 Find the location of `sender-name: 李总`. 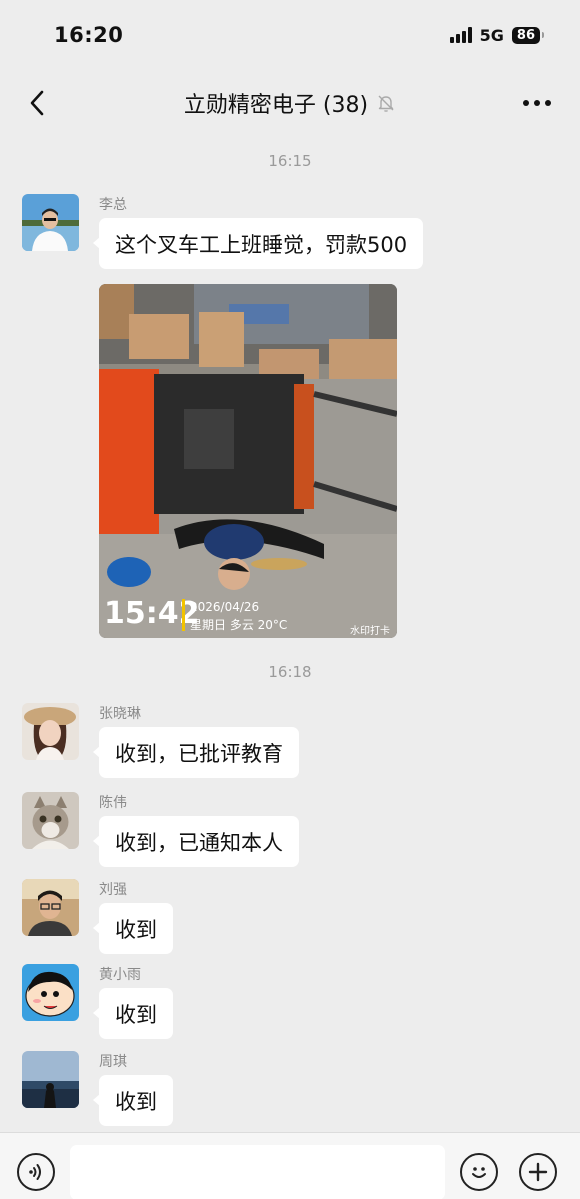

sender-name: 李总 is located at coordinates (113, 205).